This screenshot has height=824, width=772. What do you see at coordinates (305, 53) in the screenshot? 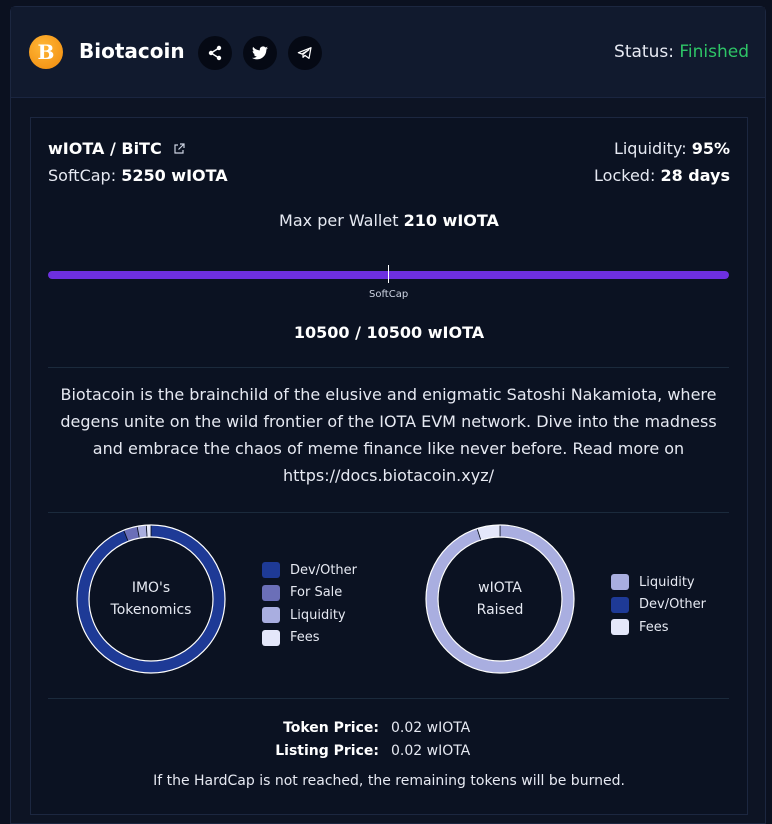
I see `telegram-icon` at bounding box center [305, 53].